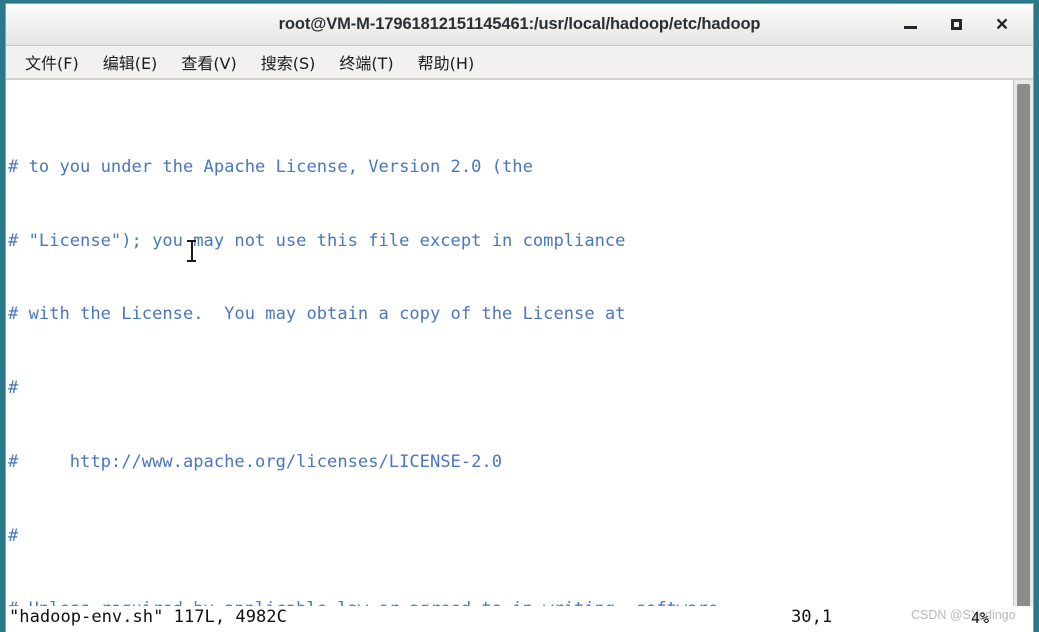 This screenshot has width=1039, height=632. What do you see at coordinates (366, 62) in the screenshot?
I see `menu-item-terminal: 终端(T)` at bounding box center [366, 62].